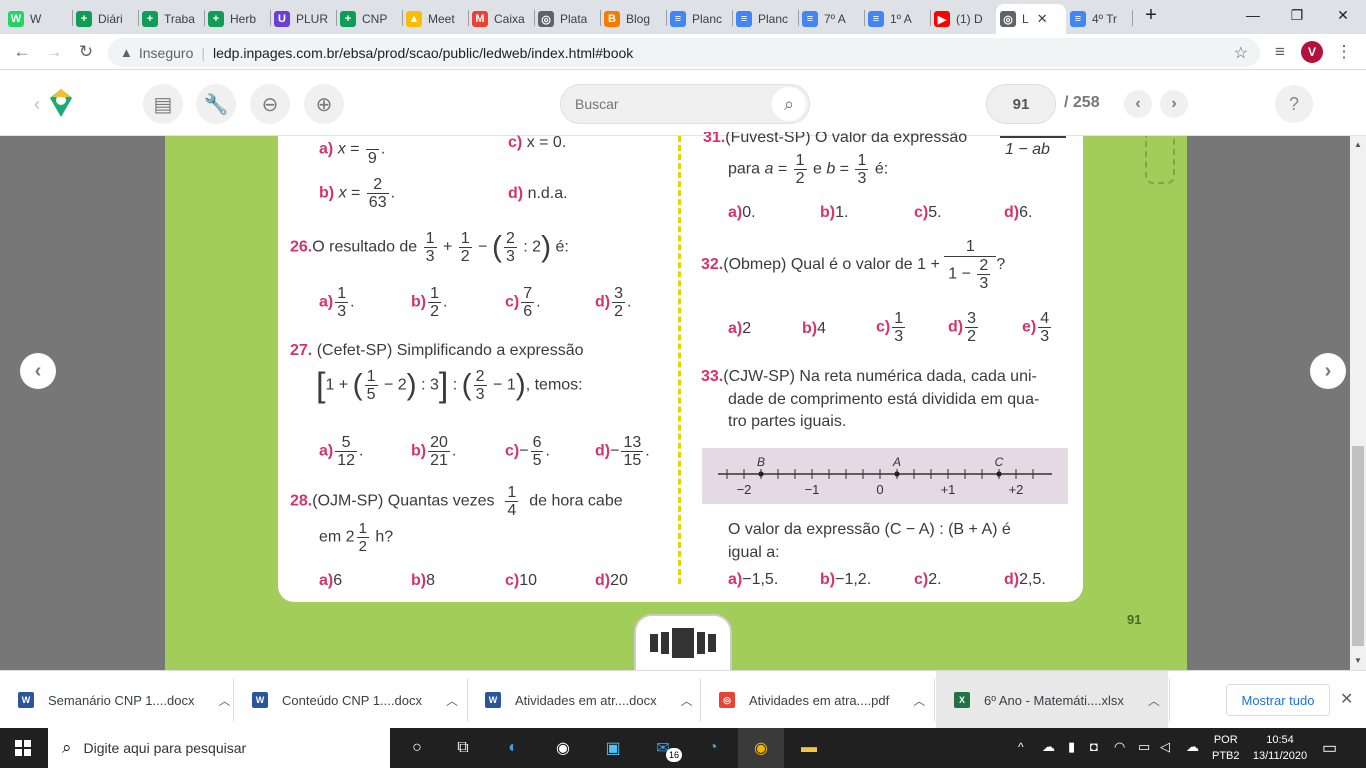  I want to click on close-window-button: ✕, so click(1343, 15).